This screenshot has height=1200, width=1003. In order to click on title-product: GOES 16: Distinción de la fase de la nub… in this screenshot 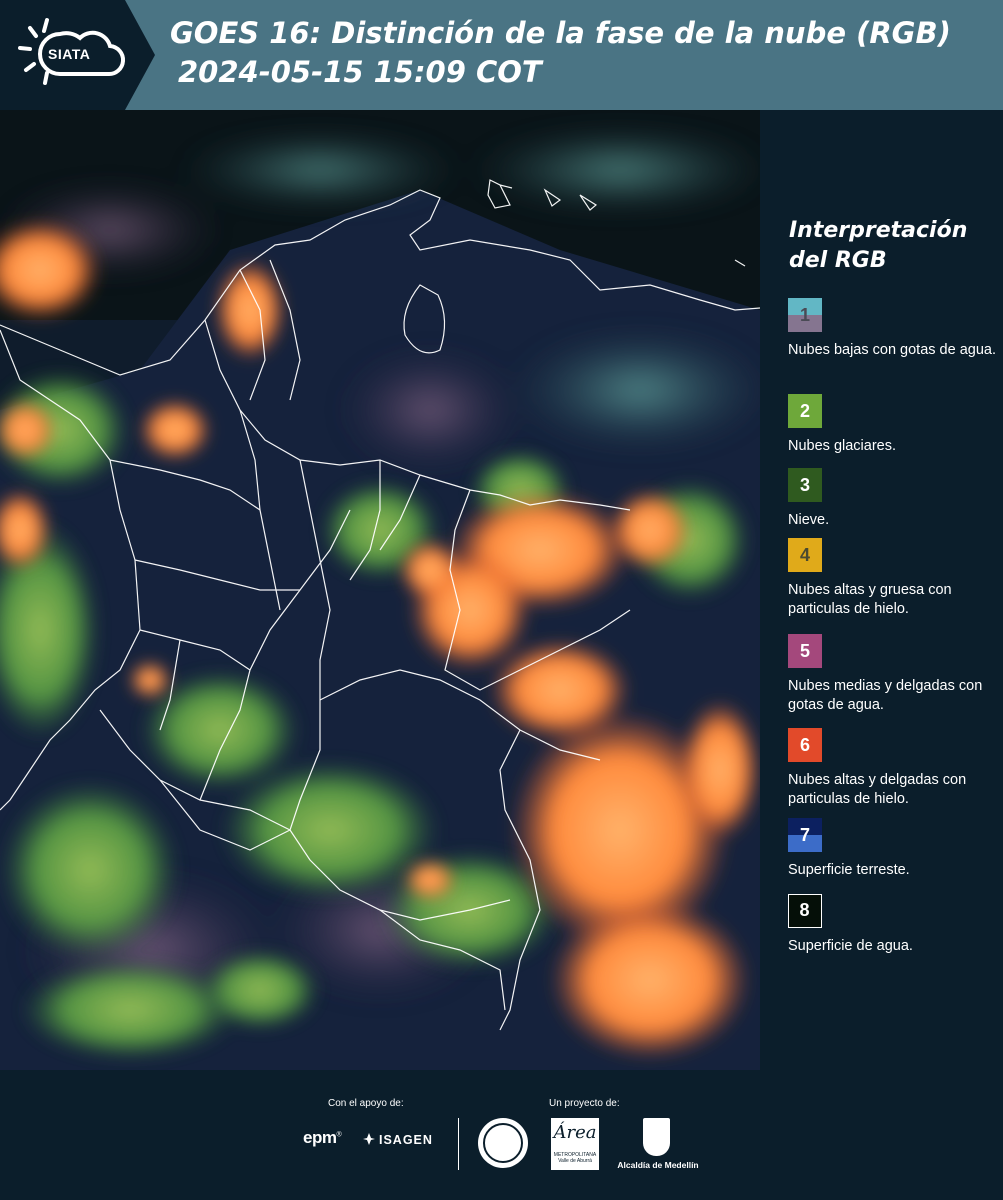, I will do `click(560, 33)`.